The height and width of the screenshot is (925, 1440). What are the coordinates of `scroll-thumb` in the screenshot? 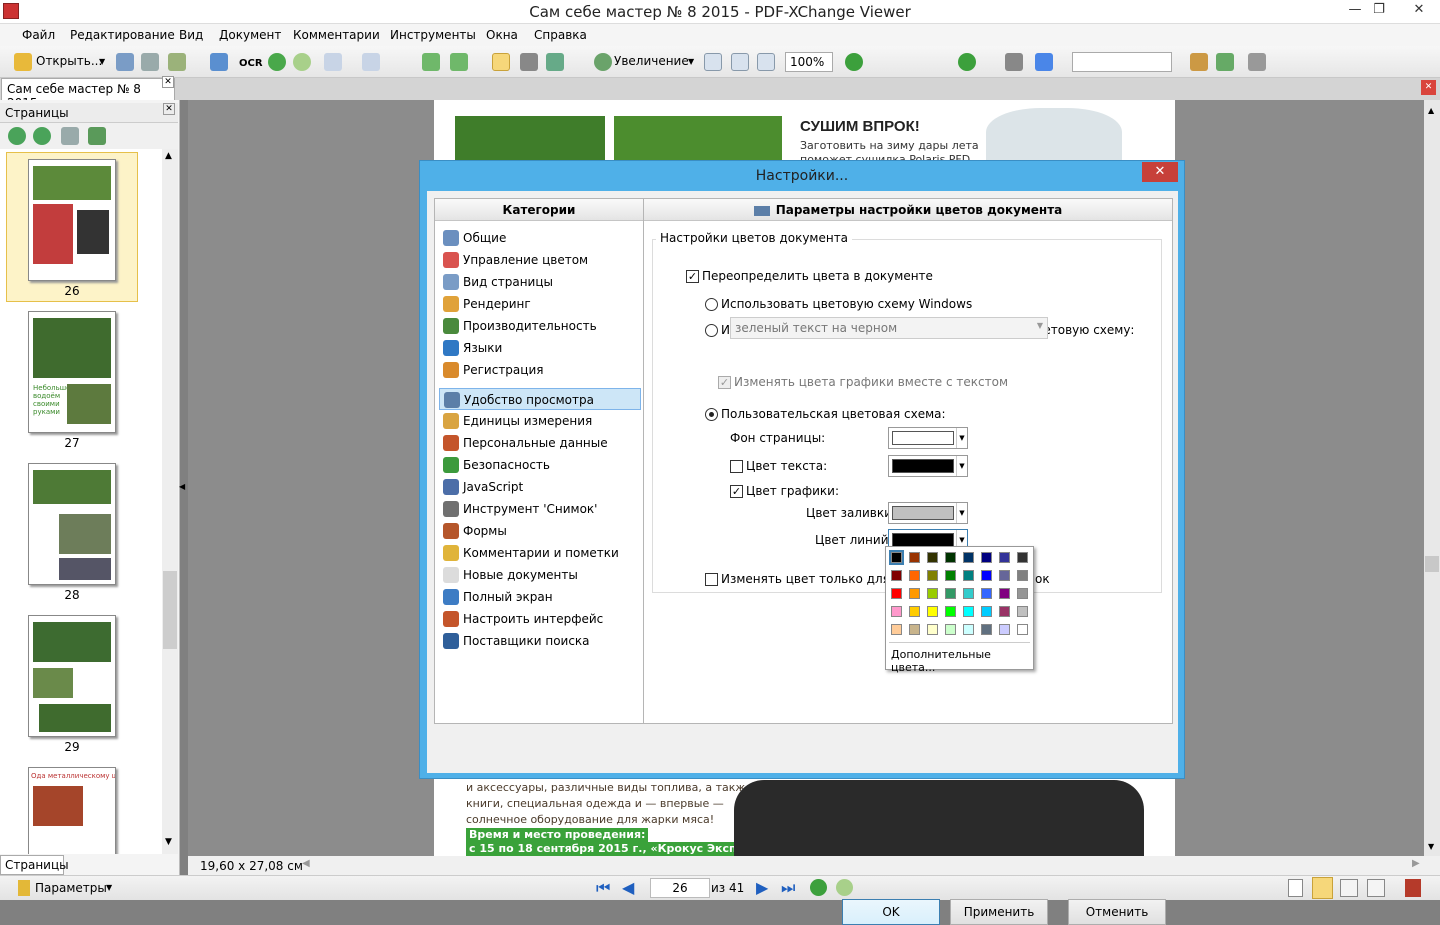 It's located at (170, 610).